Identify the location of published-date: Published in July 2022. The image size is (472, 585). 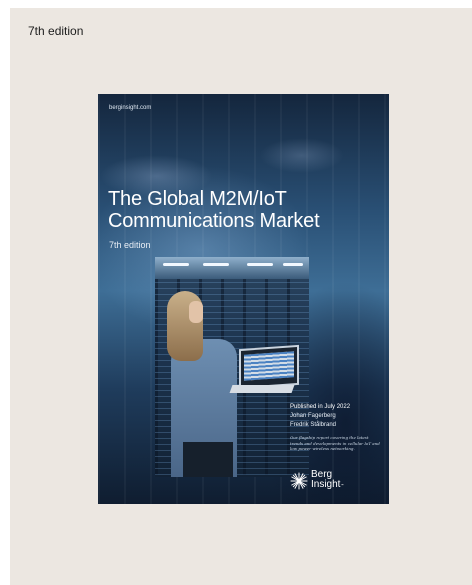
(320, 407).